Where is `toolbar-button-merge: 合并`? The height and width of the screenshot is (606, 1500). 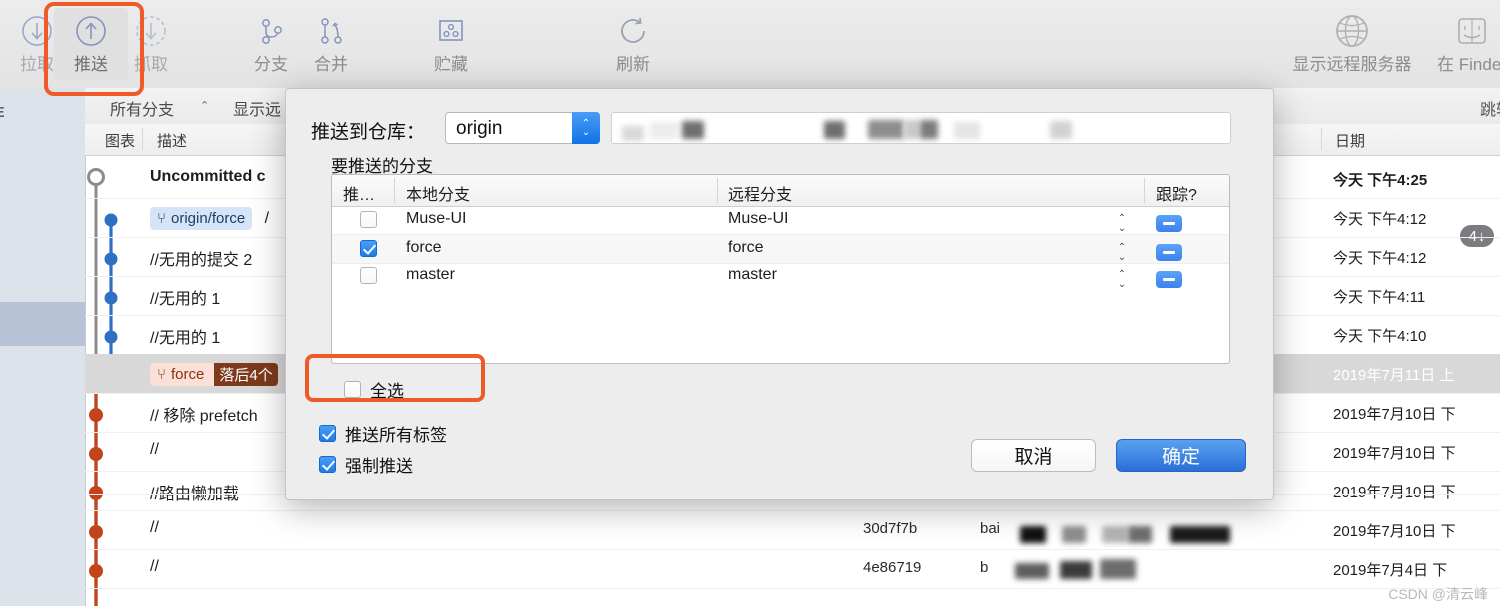 toolbar-button-merge: 合并 is located at coordinates (331, 44).